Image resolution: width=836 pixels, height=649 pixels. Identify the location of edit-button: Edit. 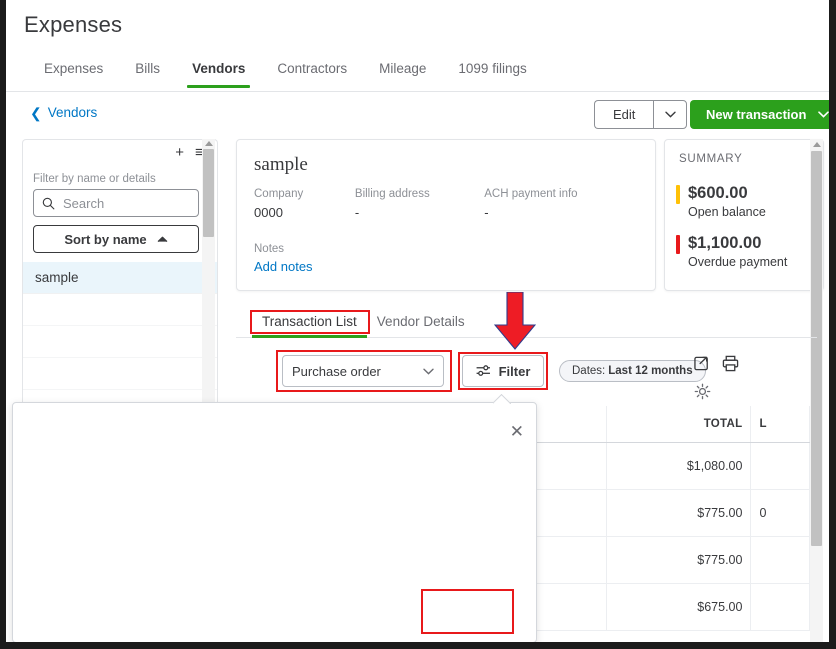
(624, 114).